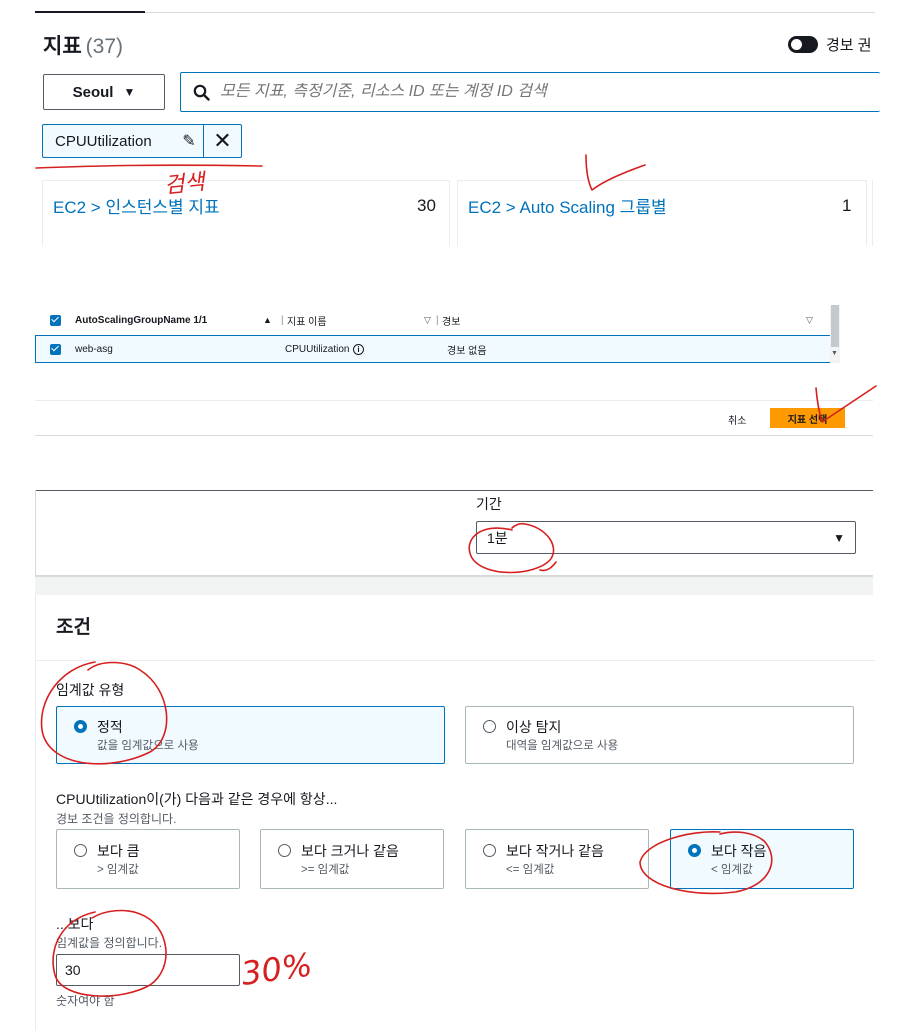 The height and width of the screenshot is (1035, 903). Describe the element at coordinates (659, 735) in the screenshot. I see `threshold-type-anomaly: 이상 탐지 대역을 임계값으로 사용` at that location.